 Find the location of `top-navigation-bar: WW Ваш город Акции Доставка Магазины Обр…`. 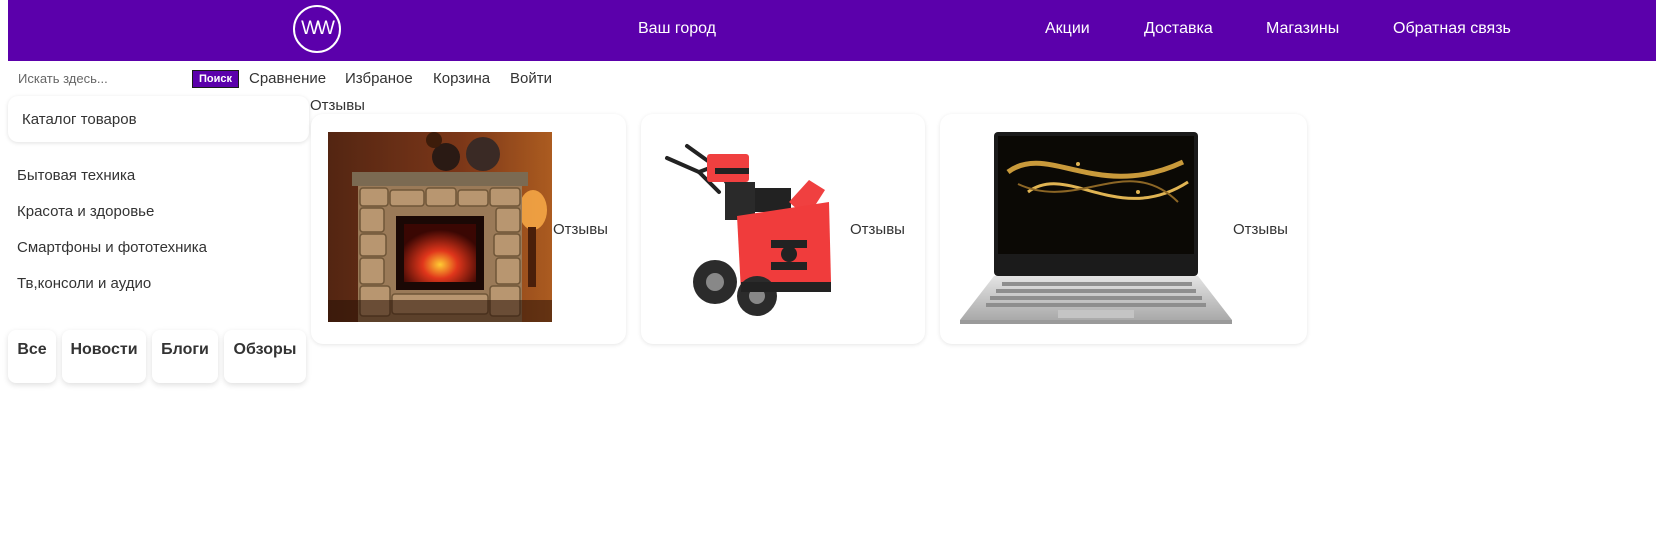

top-navigation-bar: WW Ваш город Акции Доставка Магазины Обр… is located at coordinates (832, 30).